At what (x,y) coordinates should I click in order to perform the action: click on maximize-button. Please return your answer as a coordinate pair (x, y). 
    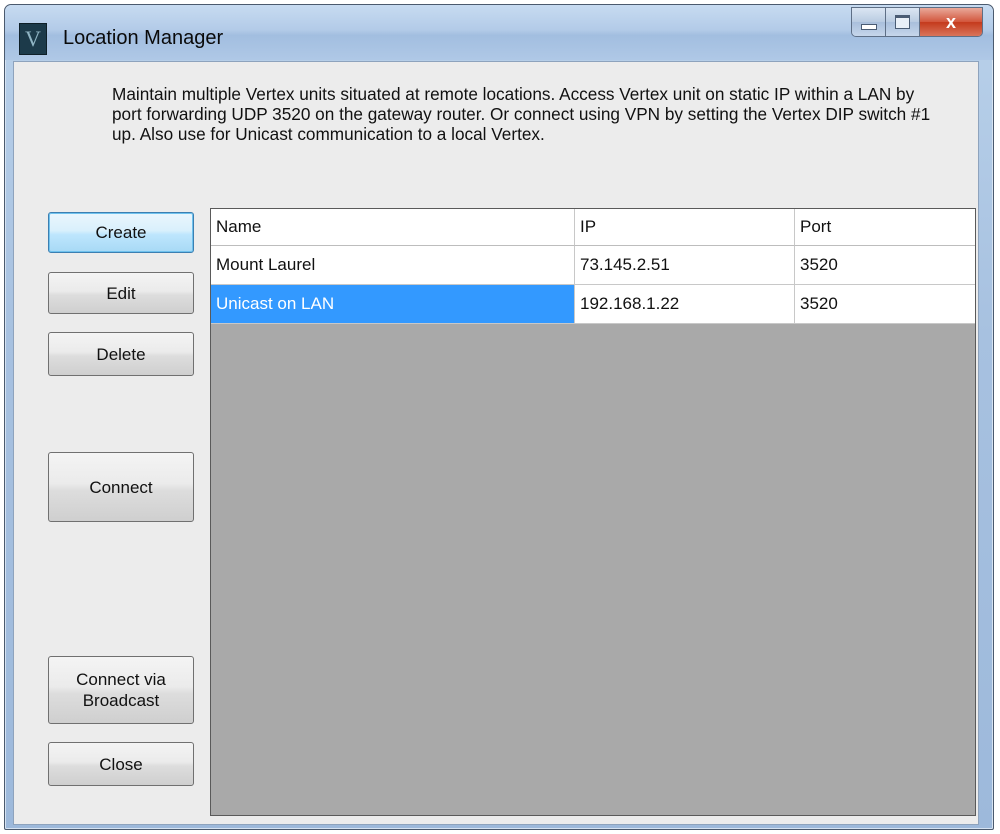
    Looking at the image, I should click on (903, 22).